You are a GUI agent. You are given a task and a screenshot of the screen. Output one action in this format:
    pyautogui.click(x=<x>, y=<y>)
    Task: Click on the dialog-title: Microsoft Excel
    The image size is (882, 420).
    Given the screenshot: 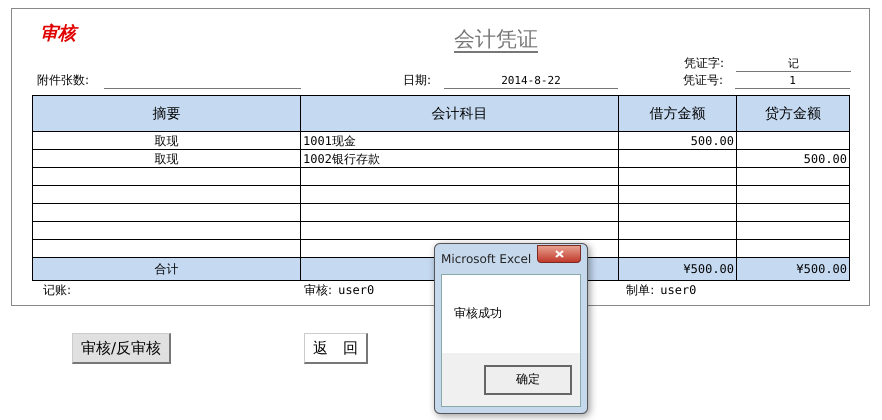 What is the action you would take?
    pyautogui.click(x=486, y=259)
    